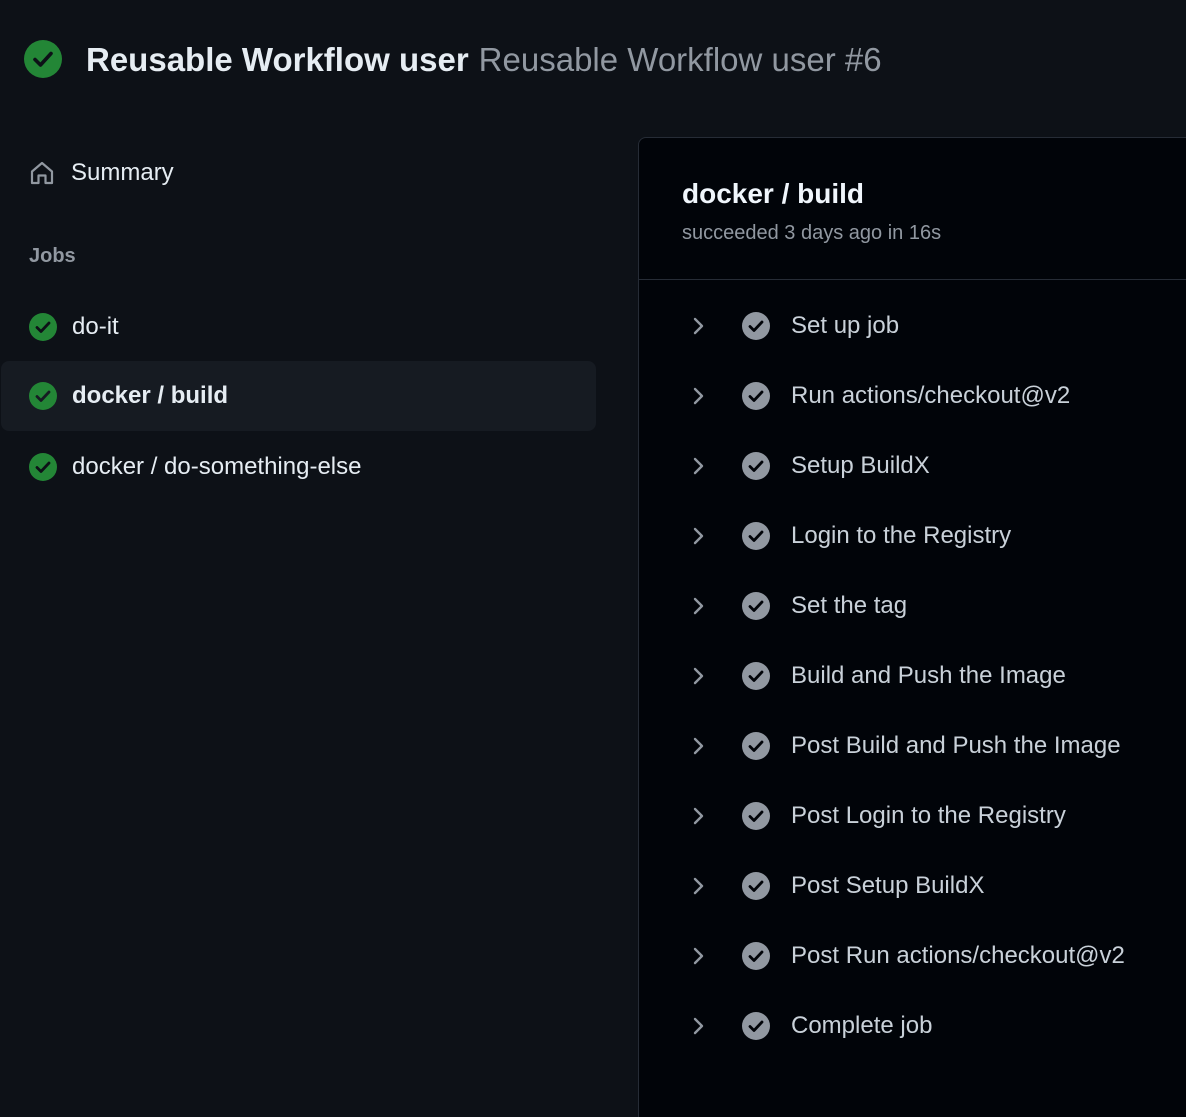 Image resolution: width=1186 pixels, height=1117 pixels. Describe the element at coordinates (42, 173) in the screenshot. I see `home-icon` at that location.